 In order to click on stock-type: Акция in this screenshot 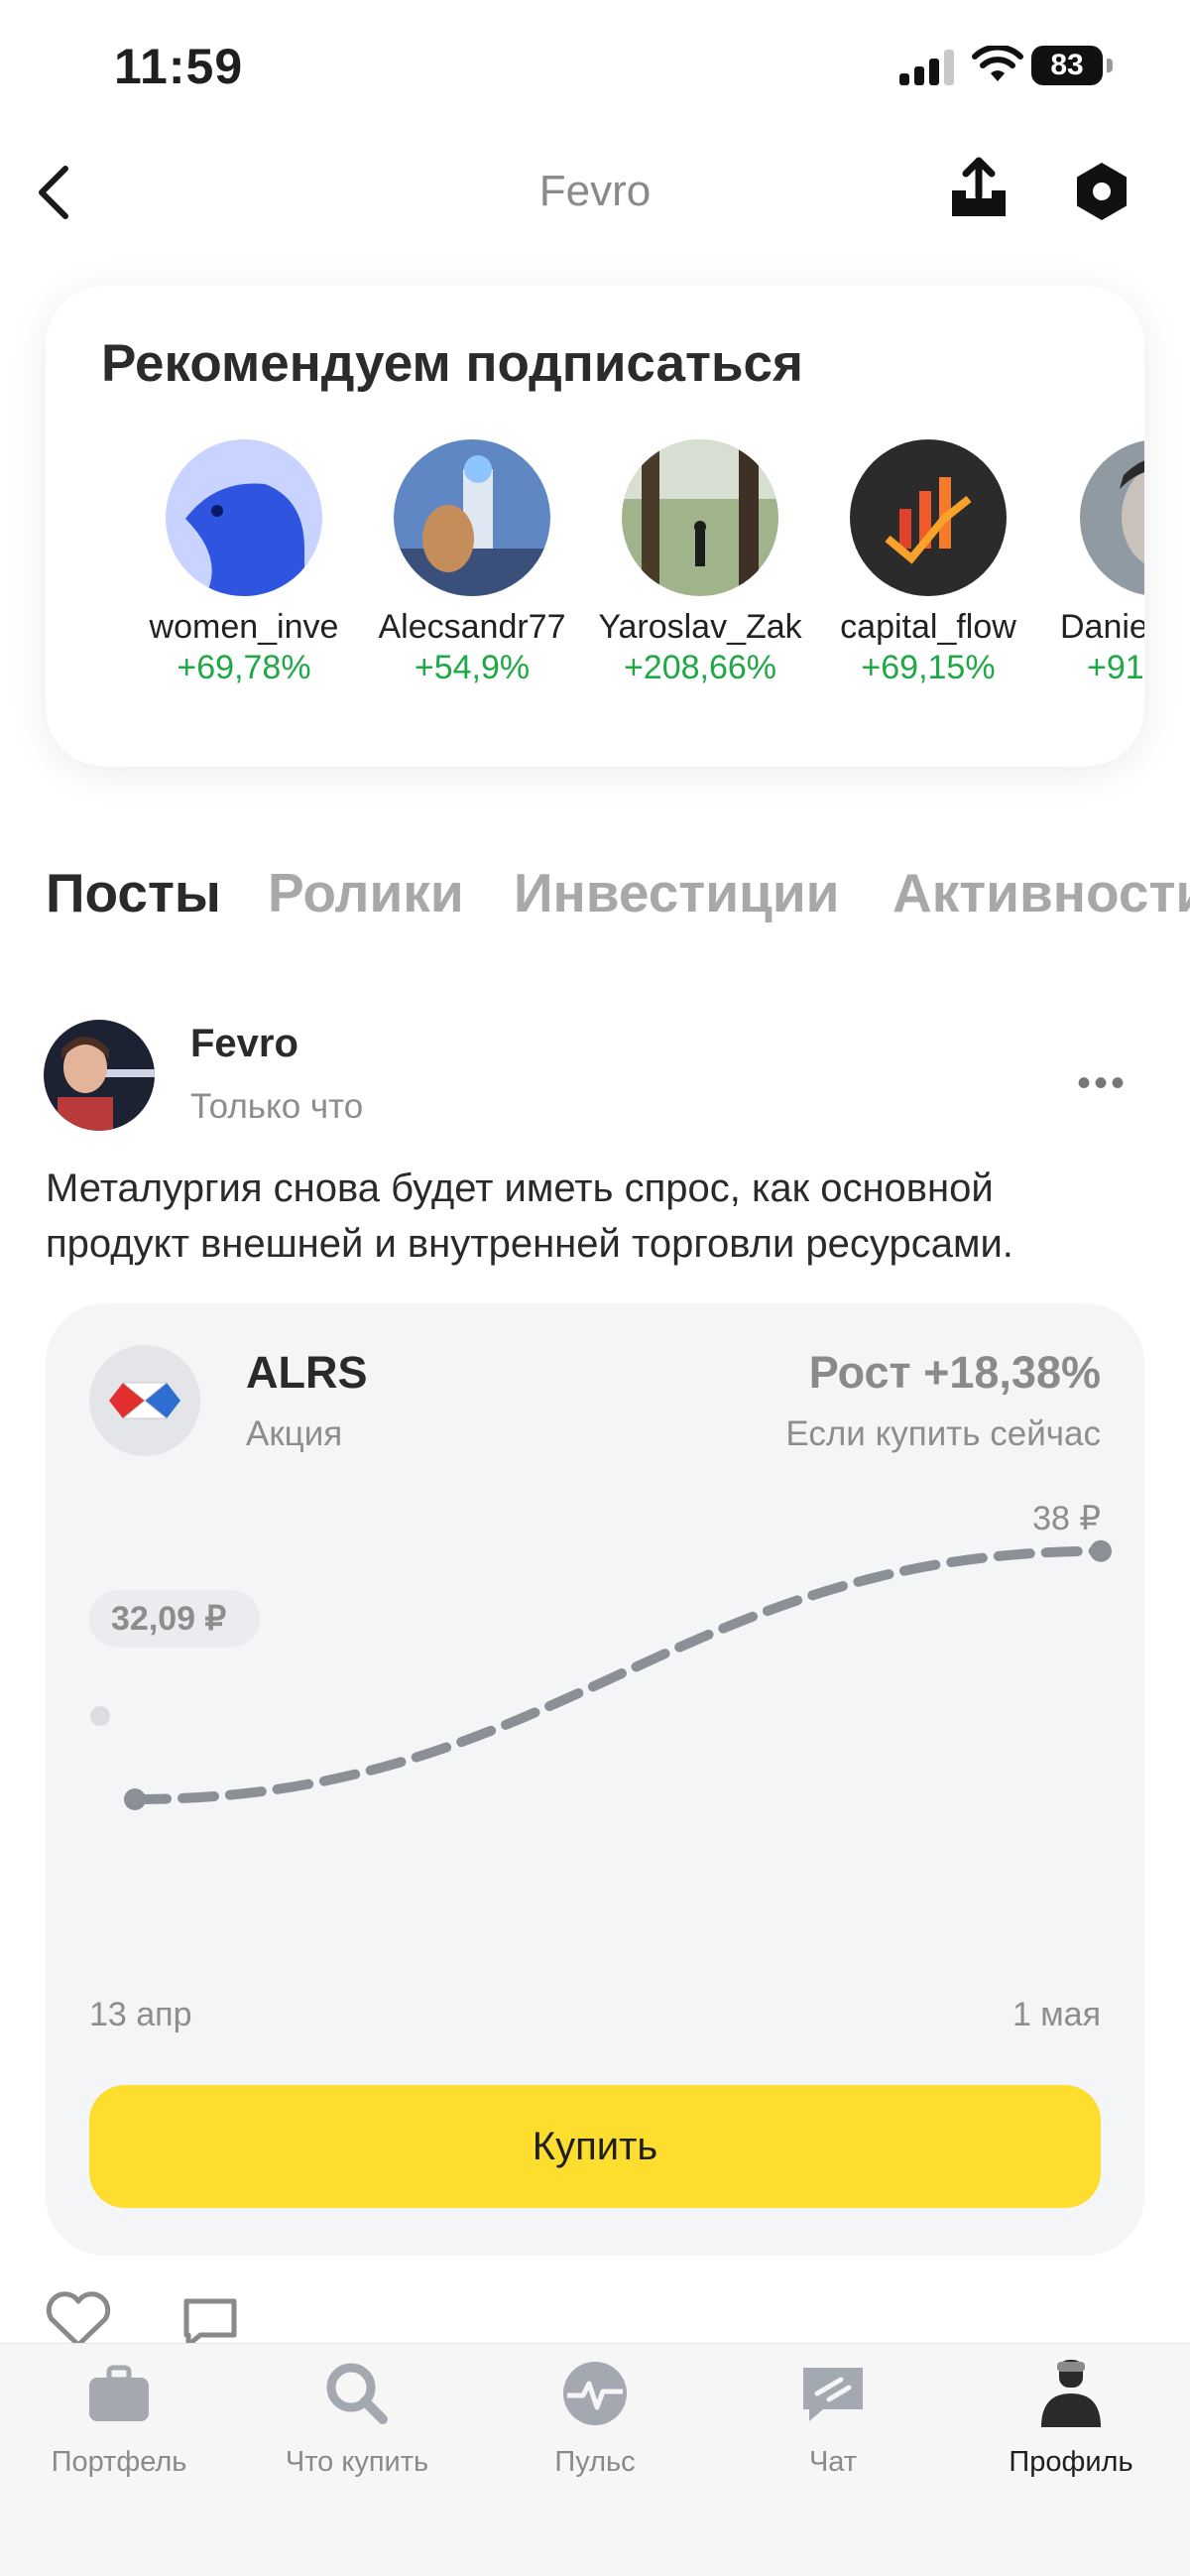, I will do `click(294, 1433)`.